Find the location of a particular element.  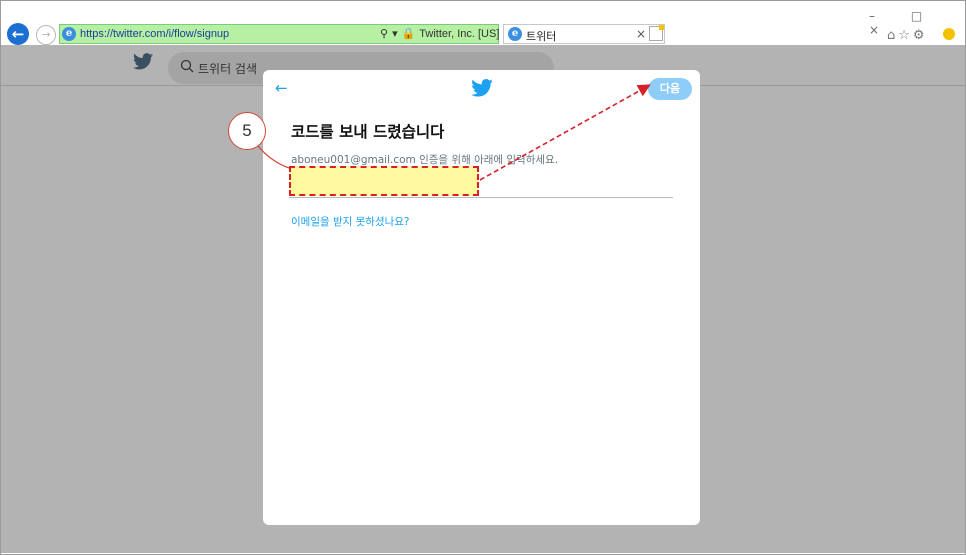

annotation-arrow is located at coordinates (565, 132).